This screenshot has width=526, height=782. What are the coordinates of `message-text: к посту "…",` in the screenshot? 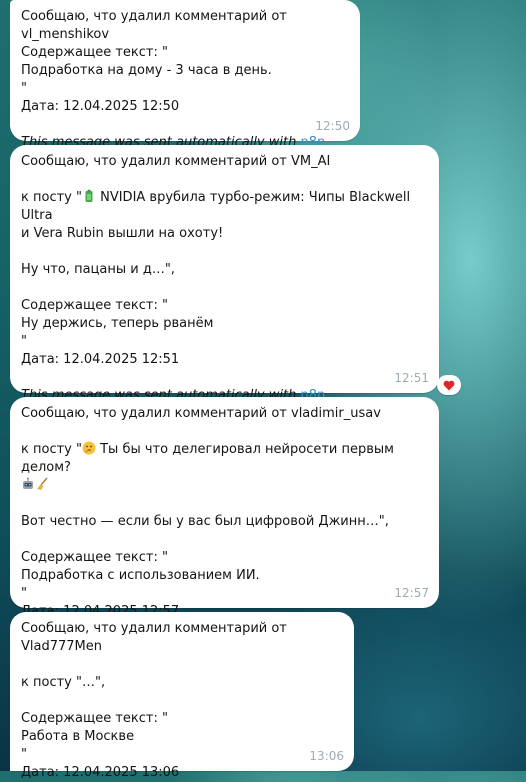 It's located at (63, 682).